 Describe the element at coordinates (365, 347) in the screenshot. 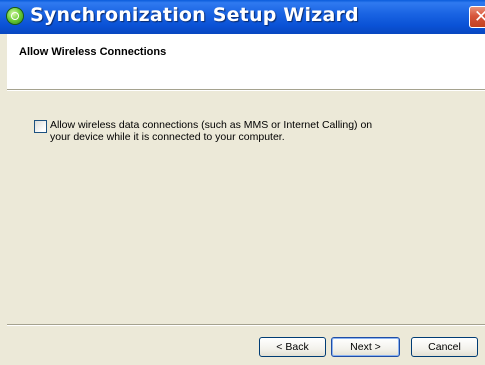

I see `next-button: Next >` at that location.